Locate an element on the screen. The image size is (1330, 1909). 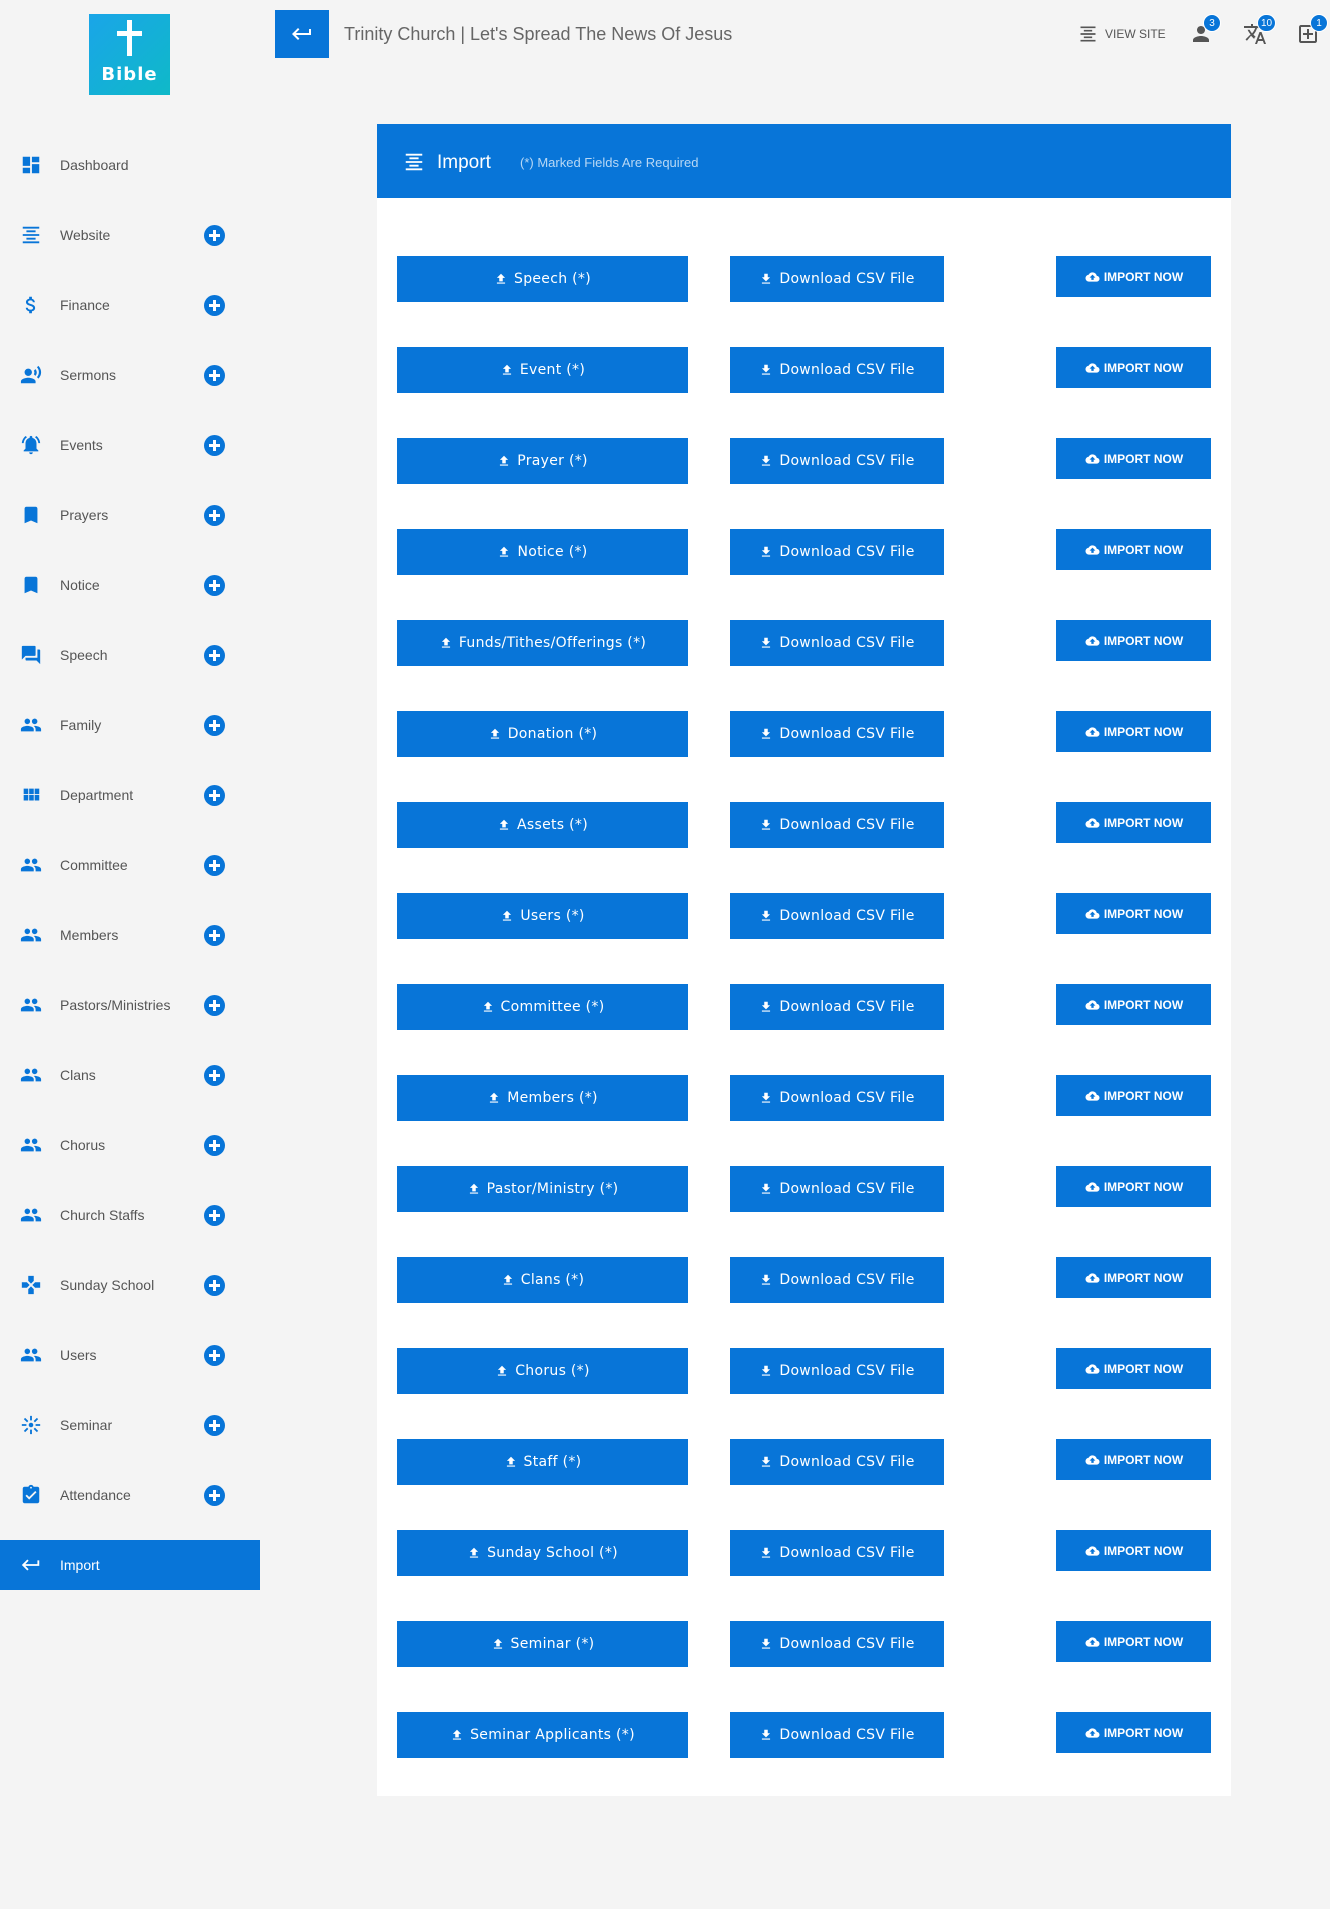
user-menu-button: 3 is located at coordinates (1205, 30).